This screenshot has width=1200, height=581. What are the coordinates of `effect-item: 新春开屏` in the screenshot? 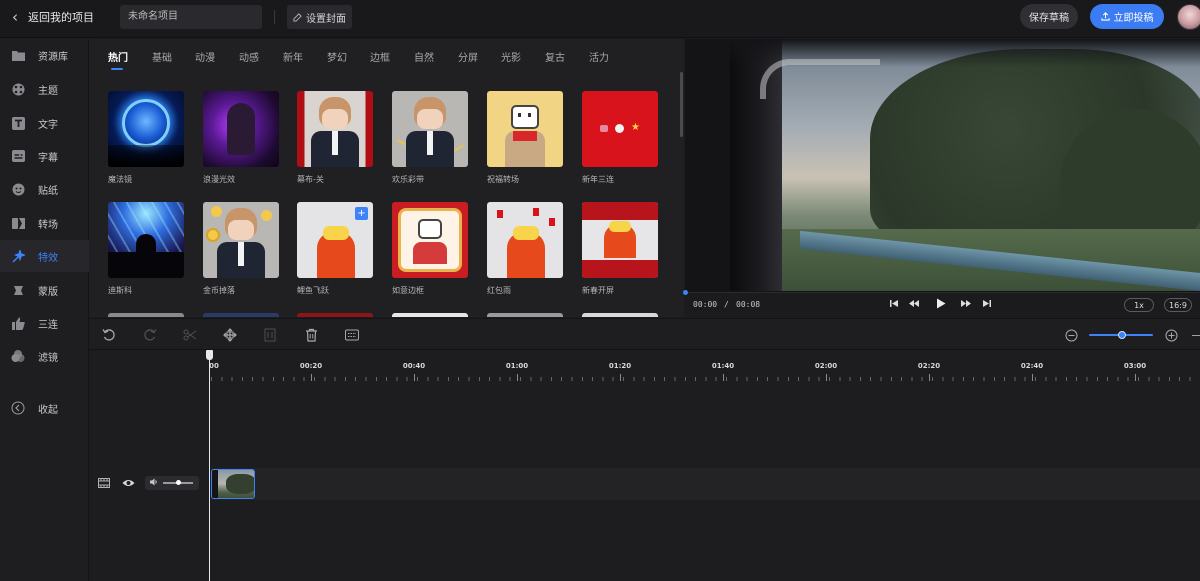 It's located at (620, 249).